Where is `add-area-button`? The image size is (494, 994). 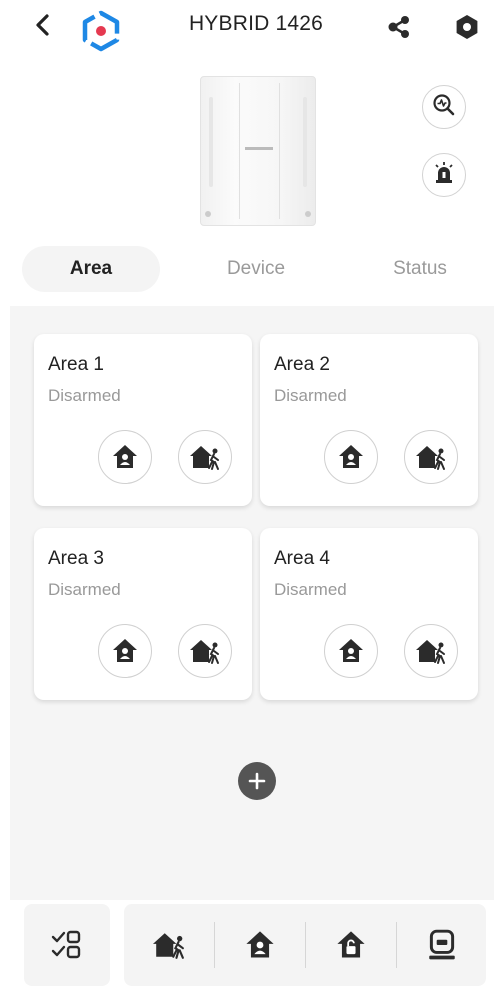
add-area-button is located at coordinates (257, 781).